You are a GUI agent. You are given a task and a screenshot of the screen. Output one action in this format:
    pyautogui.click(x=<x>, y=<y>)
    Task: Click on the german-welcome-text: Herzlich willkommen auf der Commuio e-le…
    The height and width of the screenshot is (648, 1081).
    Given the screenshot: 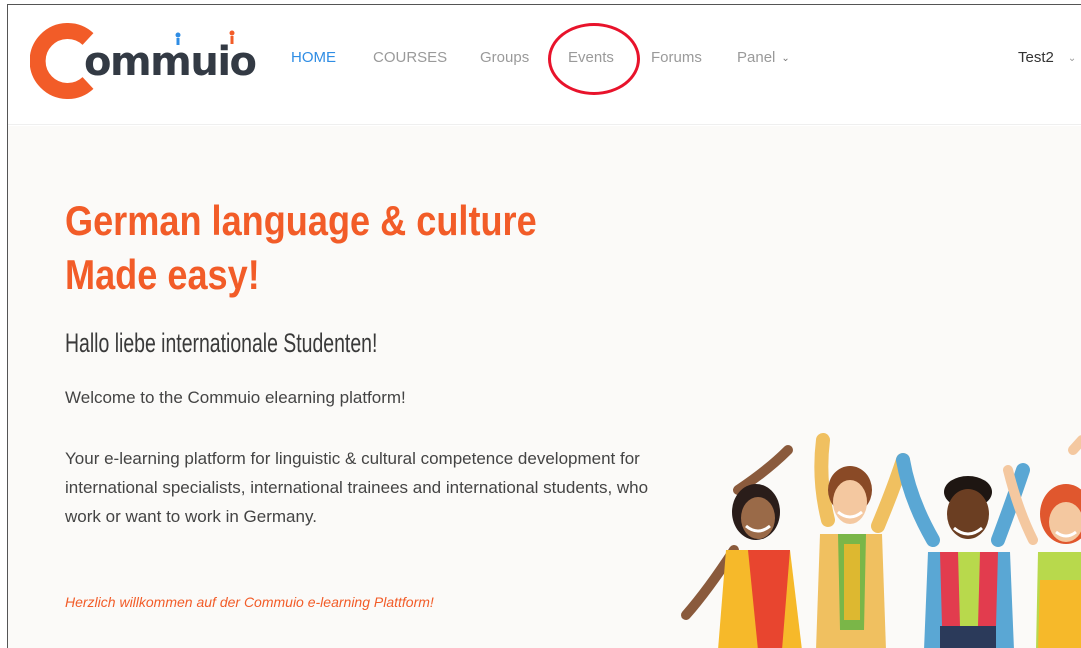 What is the action you would take?
    pyautogui.click(x=249, y=602)
    